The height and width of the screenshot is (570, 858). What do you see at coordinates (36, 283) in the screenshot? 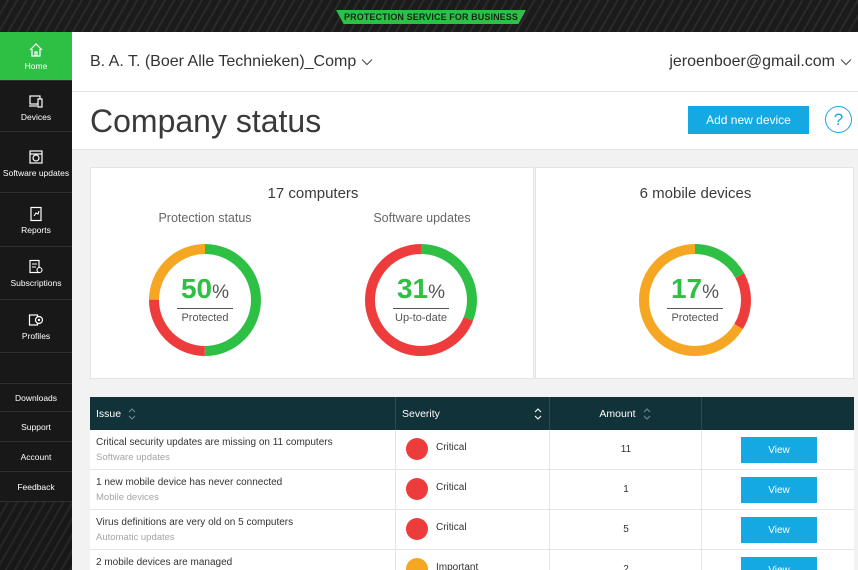
I see `sidebar-item-label: Subscriptions` at bounding box center [36, 283].